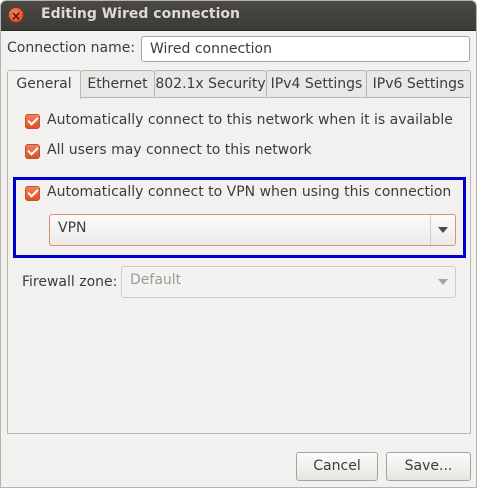 This screenshot has height=488, width=477. Describe the element at coordinates (316, 84) in the screenshot. I see `tab-ipv4-settings: IPv4 Settings` at that location.